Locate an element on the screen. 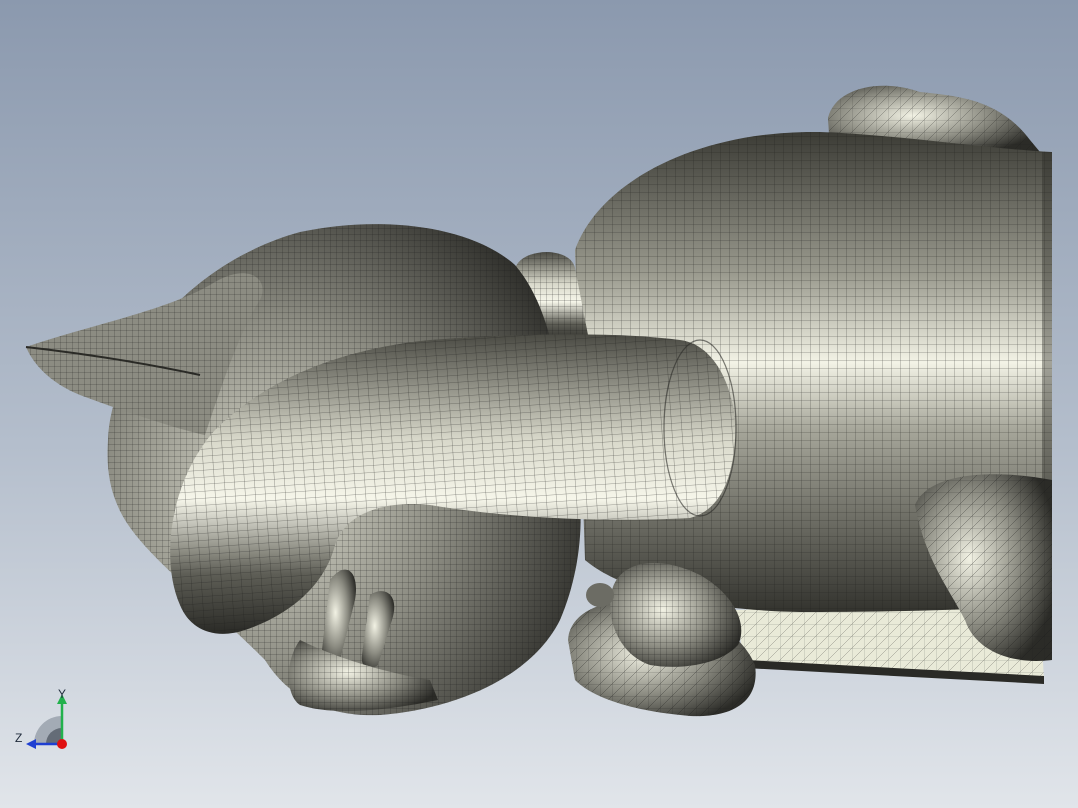  triad-y-label: Y is located at coordinates (62, 694).